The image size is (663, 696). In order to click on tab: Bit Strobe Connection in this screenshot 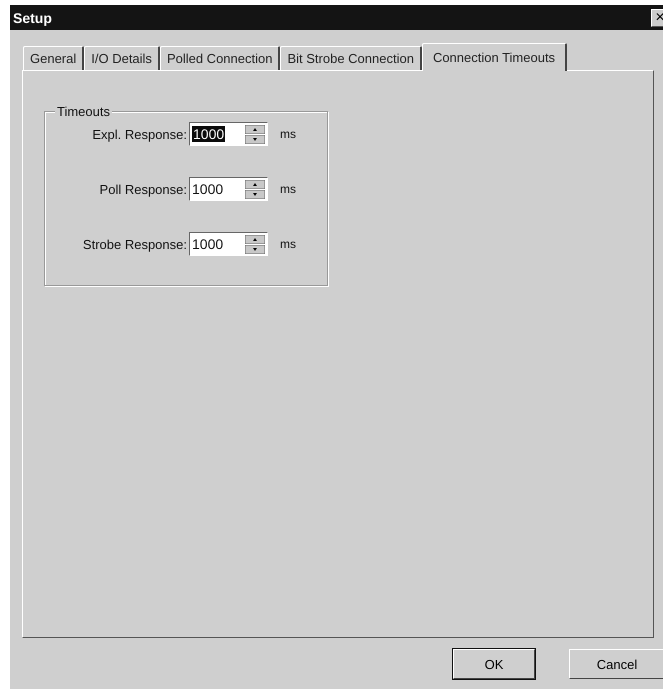, I will do `click(351, 58)`.